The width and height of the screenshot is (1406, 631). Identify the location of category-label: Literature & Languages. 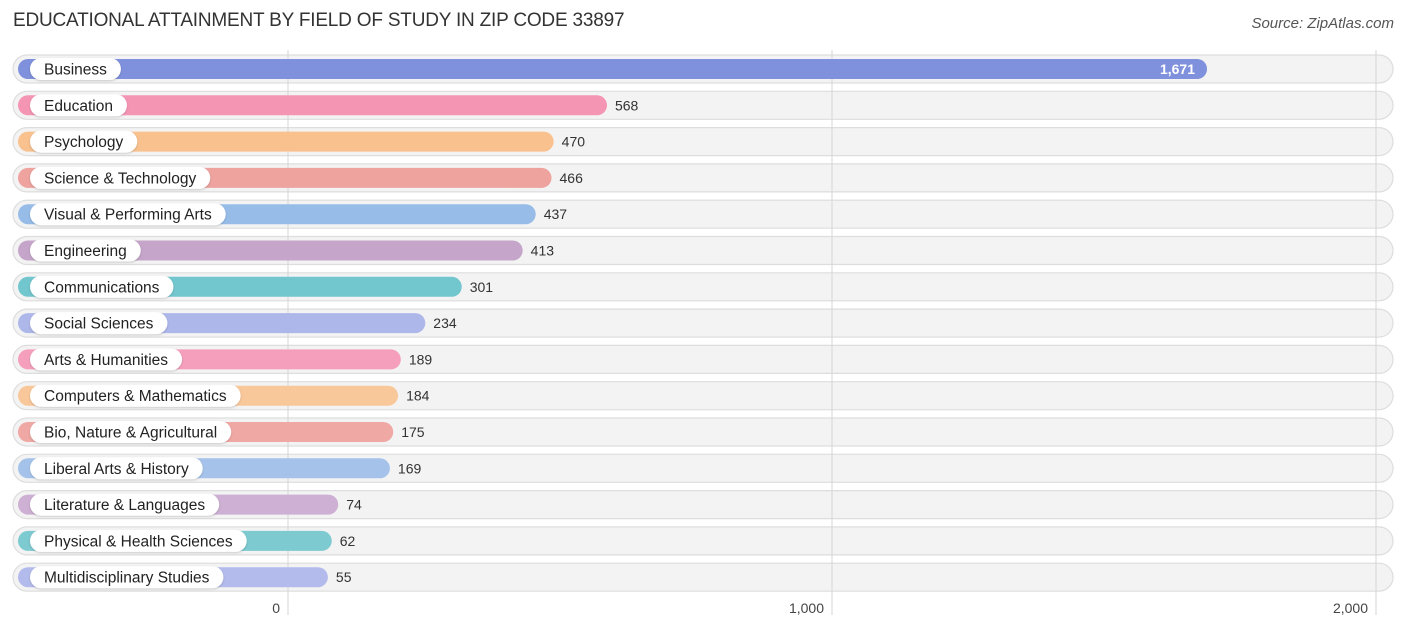
(124, 505).